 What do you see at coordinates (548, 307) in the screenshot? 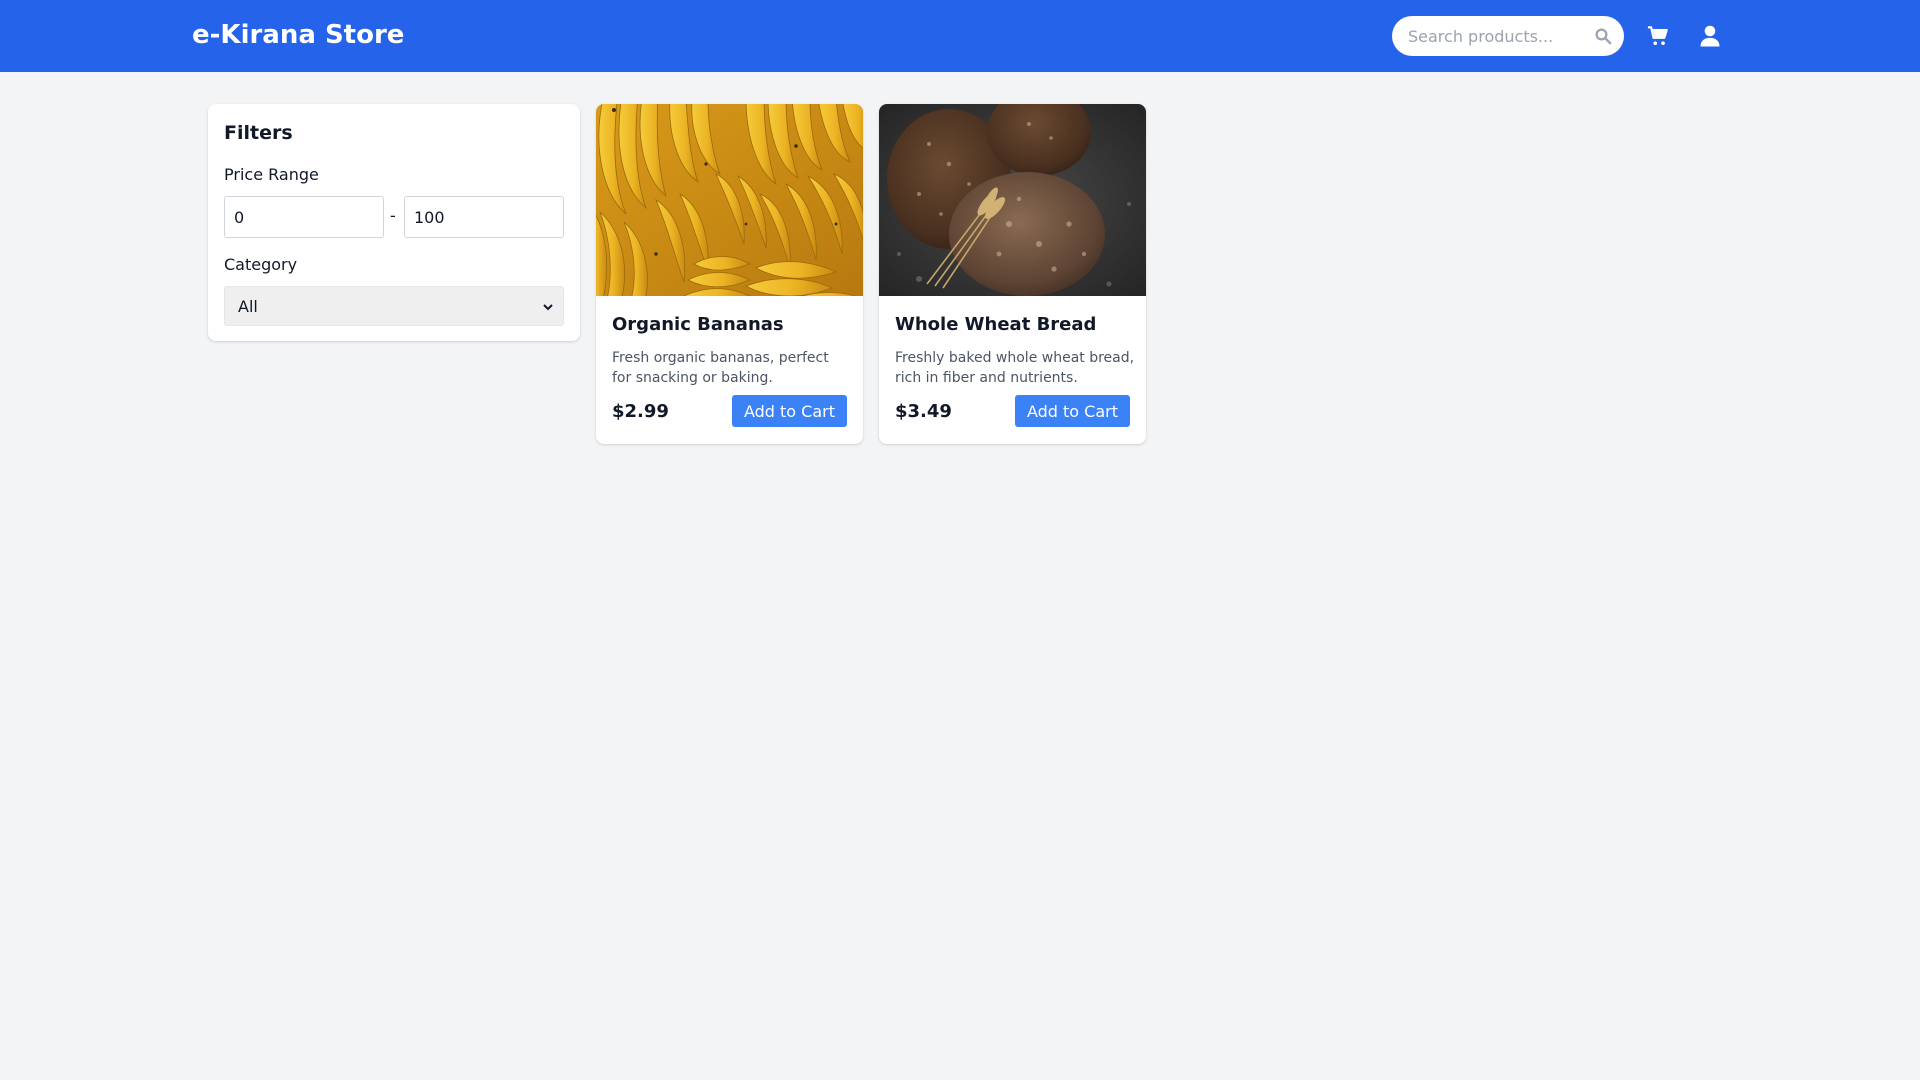
I see `chevron-down-icon` at bounding box center [548, 307].